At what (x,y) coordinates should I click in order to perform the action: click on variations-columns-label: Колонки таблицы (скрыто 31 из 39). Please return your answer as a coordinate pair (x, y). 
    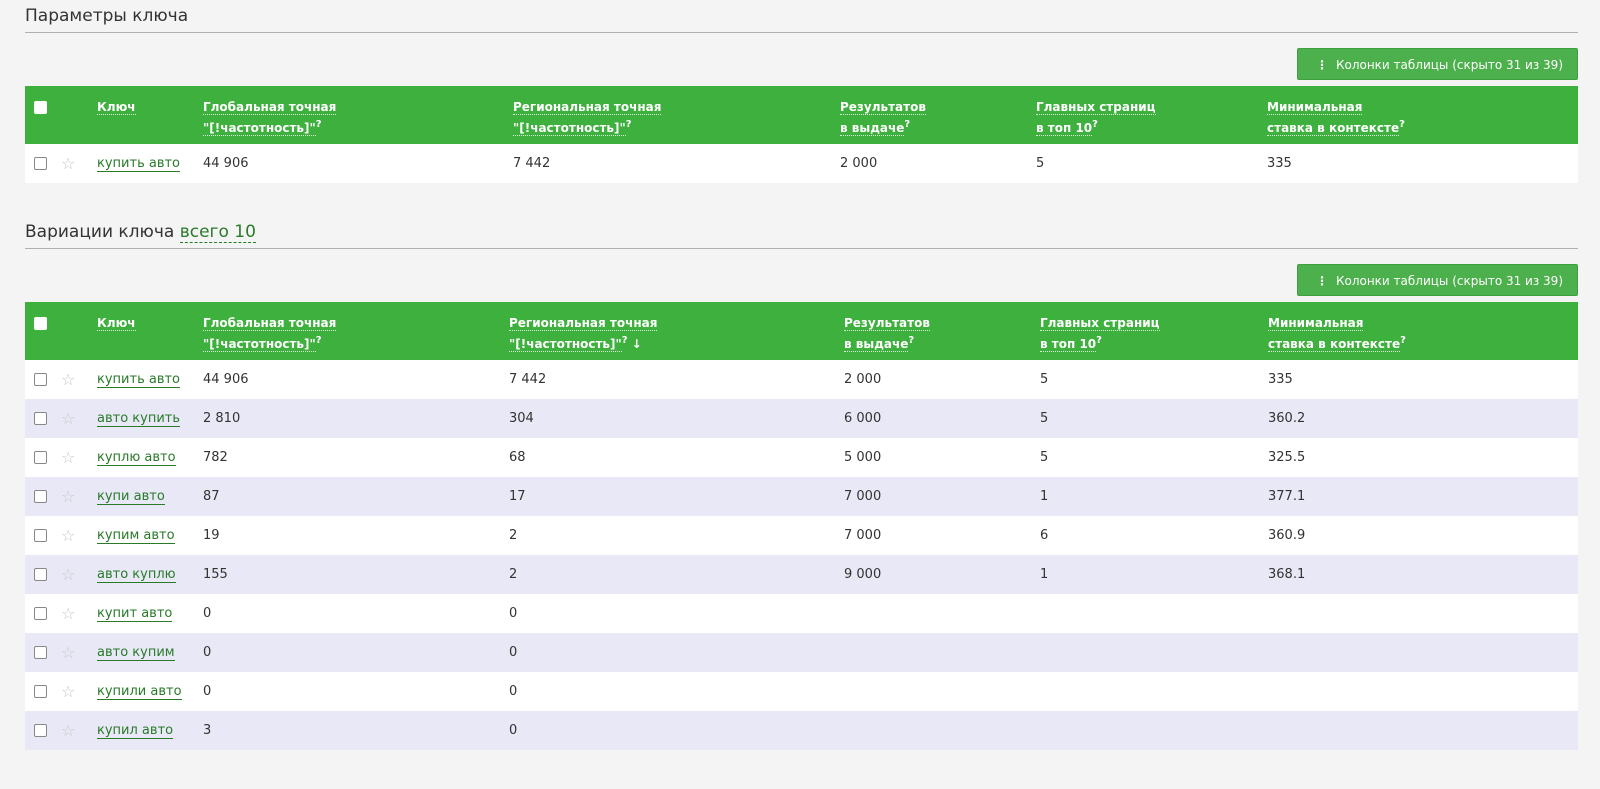
    Looking at the image, I should click on (1449, 281).